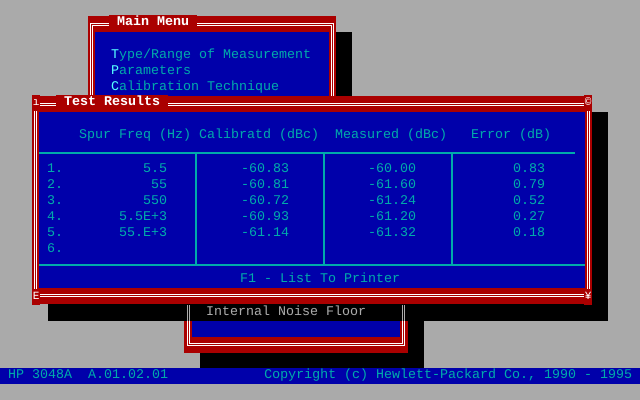  I want to click on menu-item: Type/Range of Measurement, so click(220, 56).